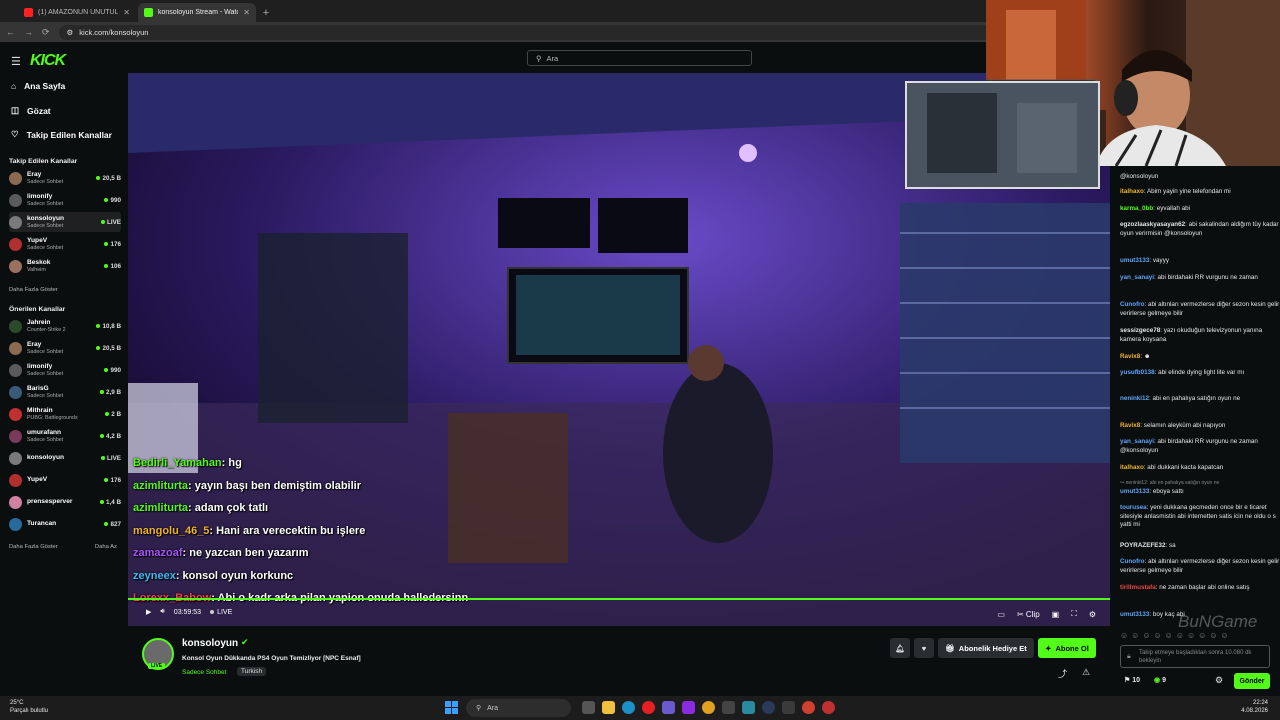 The image size is (1280, 720). Describe the element at coordinates (65, 326) in the screenshot. I see `recommended-channel: Jahrein Counter-Strike 2 10,8 B` at that location.